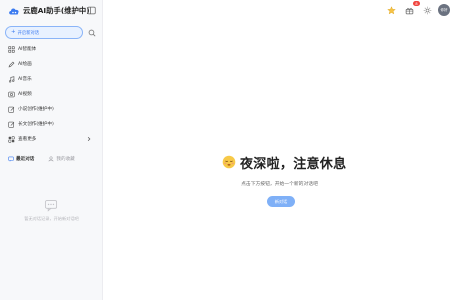 The image size is (456, 300). What do you see at coordinates (409, 10) in the screenshot?
I see `gift-icon` at bounding box center [409, 10].